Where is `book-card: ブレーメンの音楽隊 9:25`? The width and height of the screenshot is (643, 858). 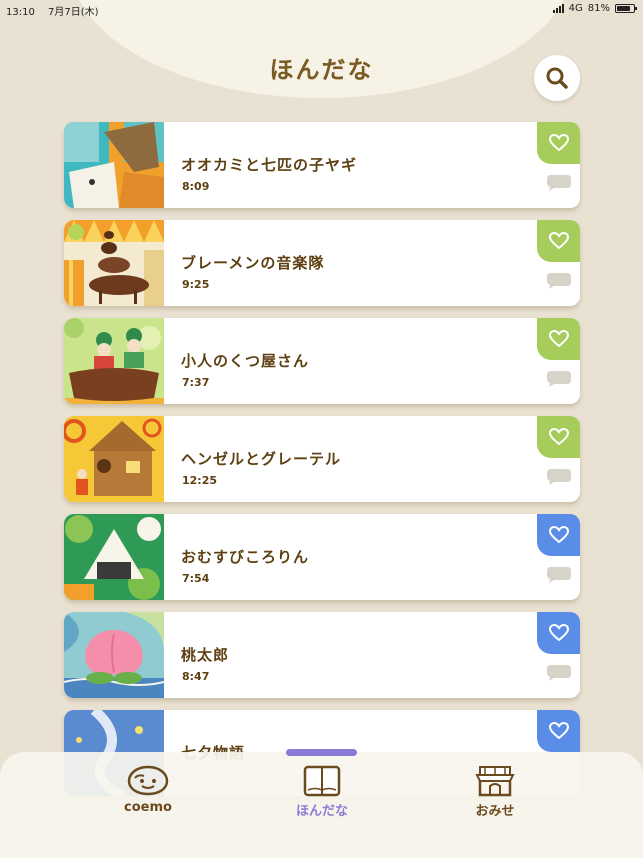 book-card: ブレーメンの音楽隊 9:25 is located at coordinates (322, 263).